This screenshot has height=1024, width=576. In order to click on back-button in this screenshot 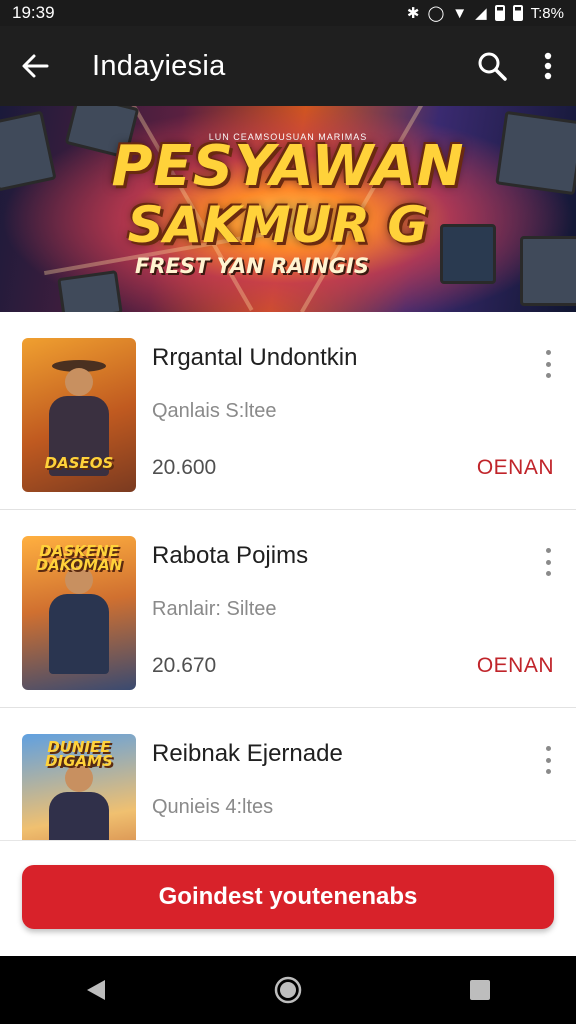, I will do `click(35, 66)`.